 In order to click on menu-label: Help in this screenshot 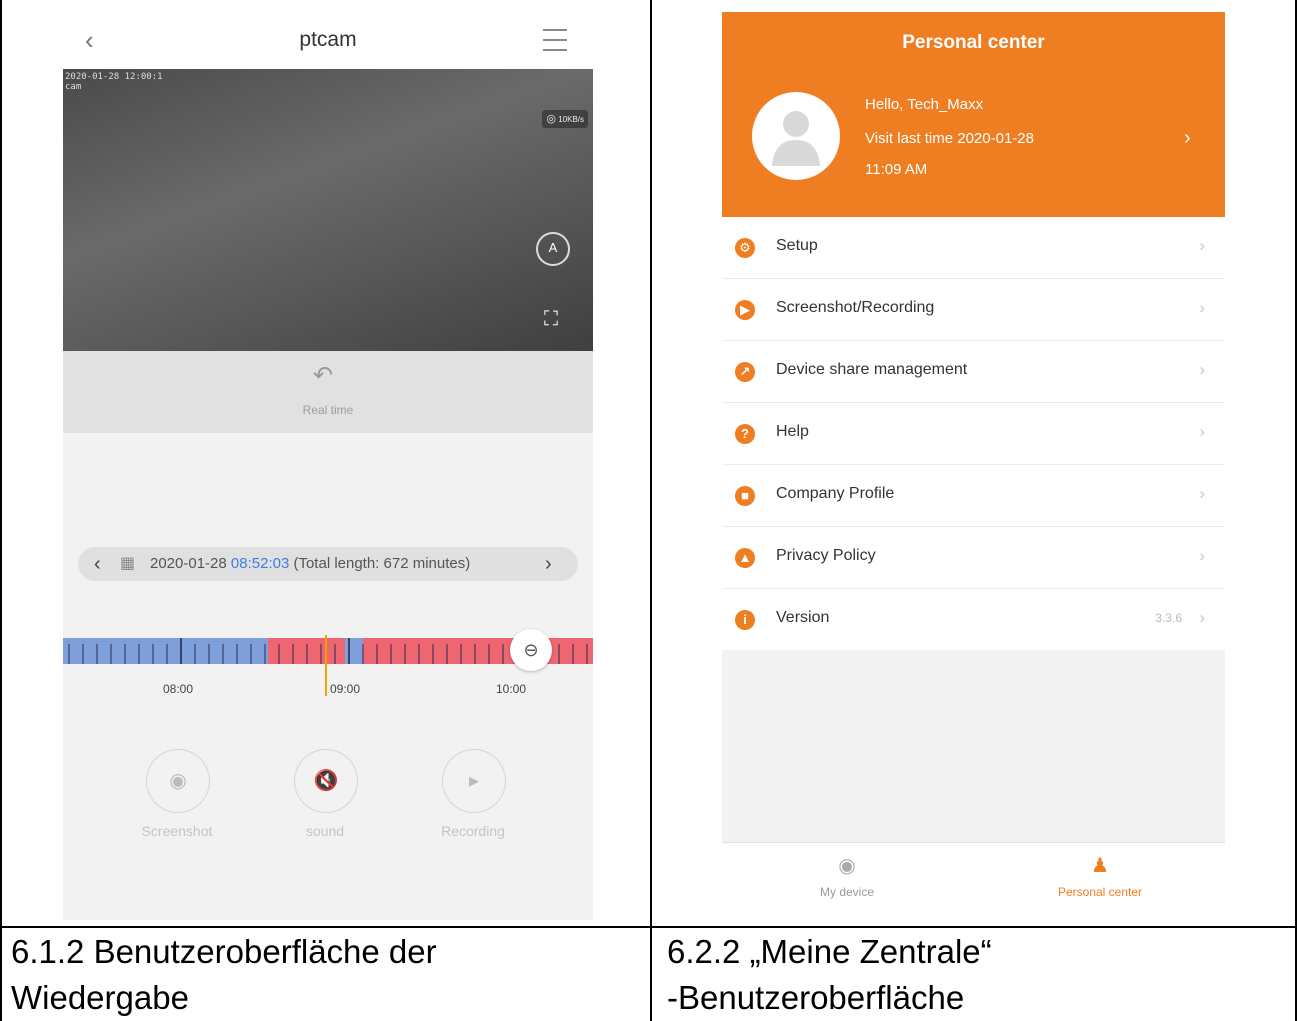, I will do `click(792, 431)`.